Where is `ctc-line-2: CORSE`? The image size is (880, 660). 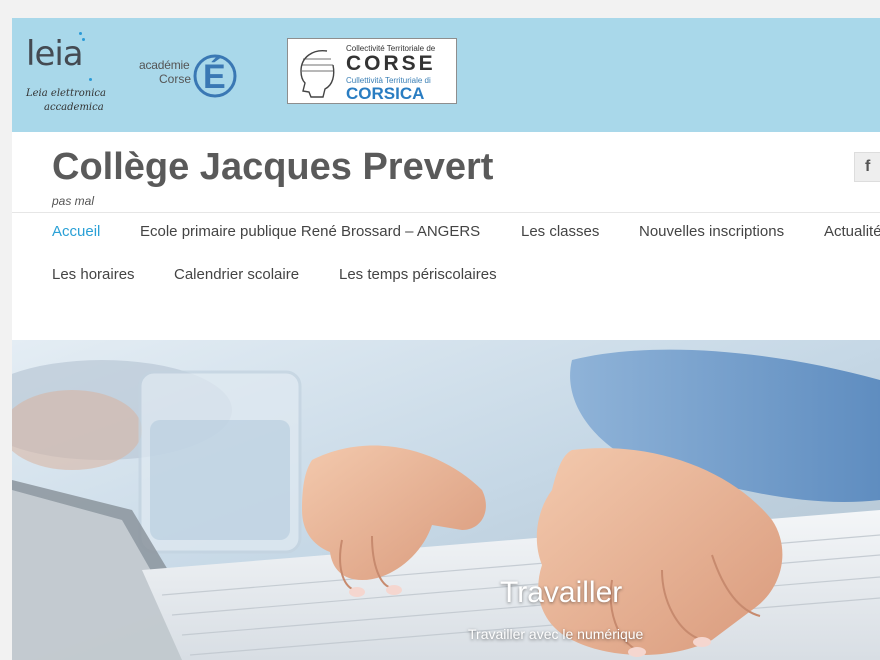 ctc-line-2: CORSE is located at coordinates (391, 63).